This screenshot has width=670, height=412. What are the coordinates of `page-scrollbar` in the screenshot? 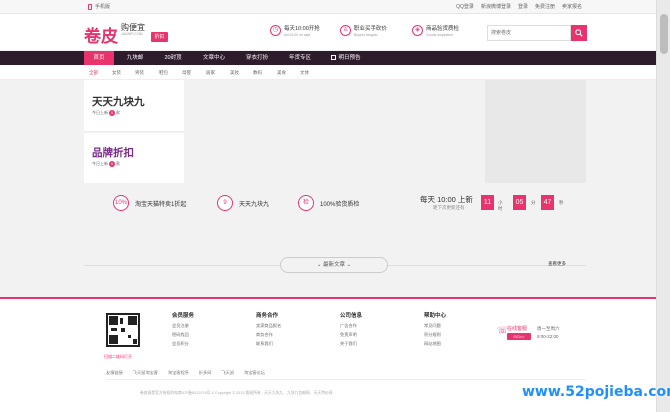 It's located at (663, 206).